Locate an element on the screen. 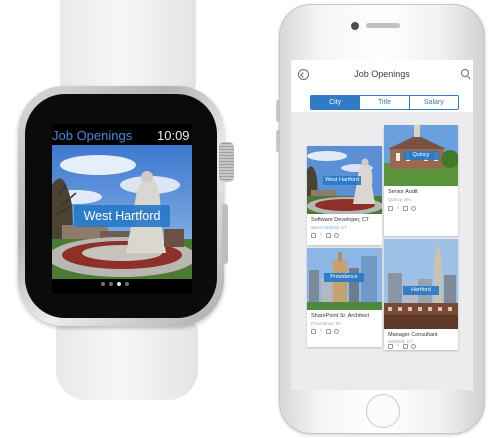 The width and height of the screenshot is (492, 438). watch-band-bottom is located at coordinates (127, 359).